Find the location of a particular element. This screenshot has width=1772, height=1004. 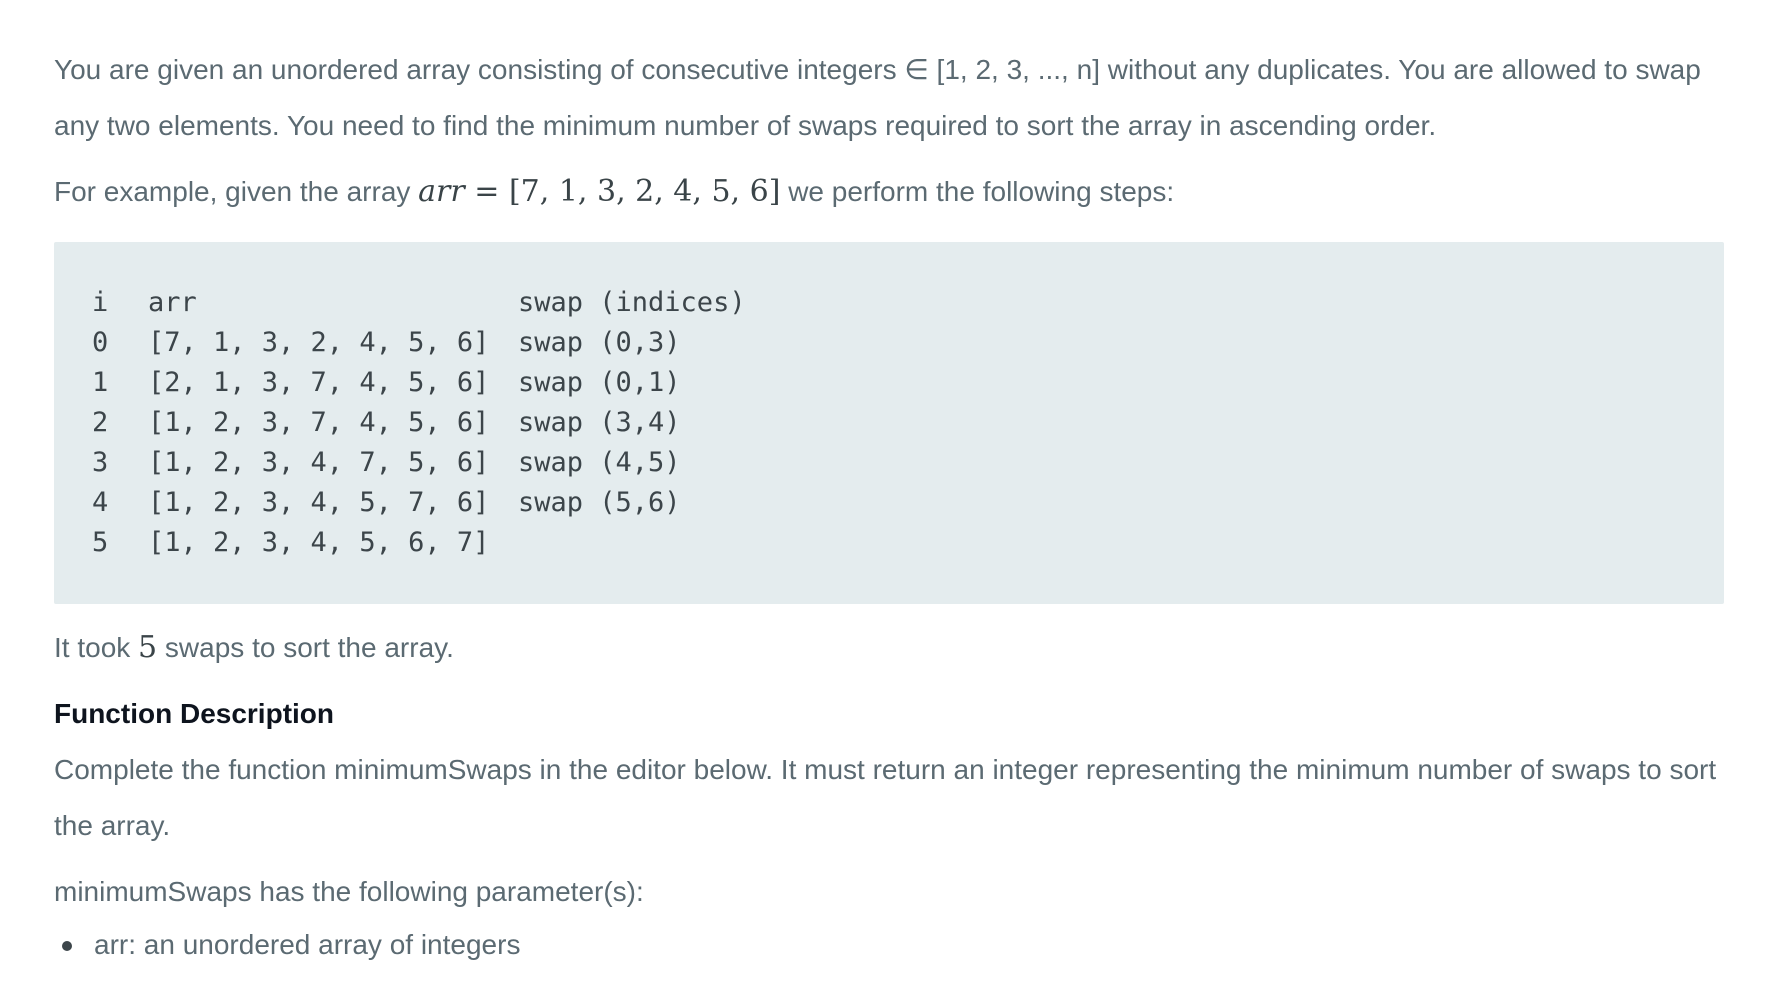

row-index: 4 is located at coordinates (100, 502).